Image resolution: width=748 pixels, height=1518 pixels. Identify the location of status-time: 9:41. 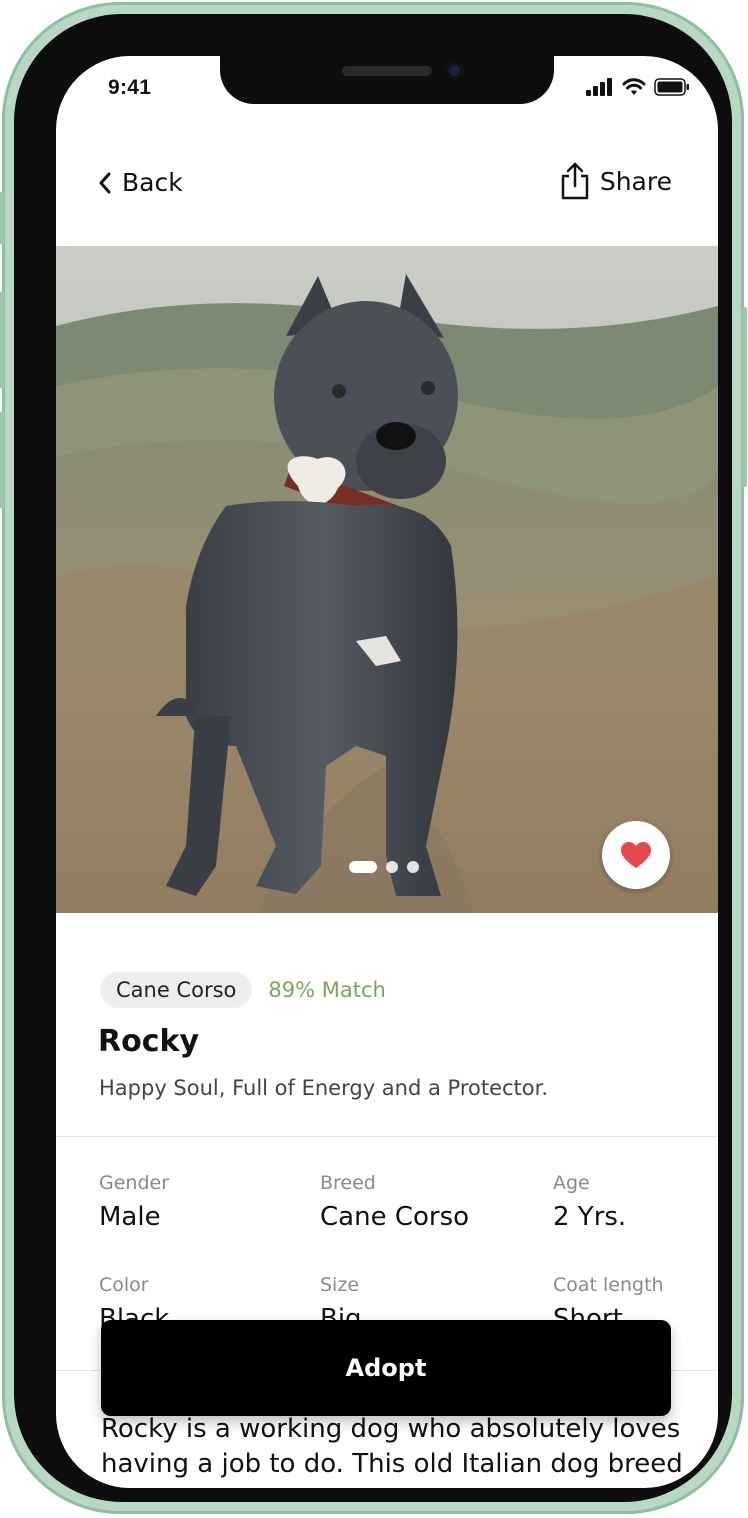
(130, 87).